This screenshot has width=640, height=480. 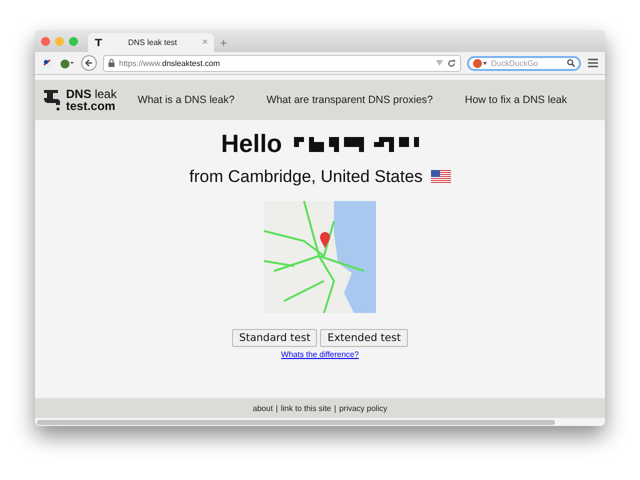 I want to click on difference-link: Whats the difference?, so click(x=320, y=354).